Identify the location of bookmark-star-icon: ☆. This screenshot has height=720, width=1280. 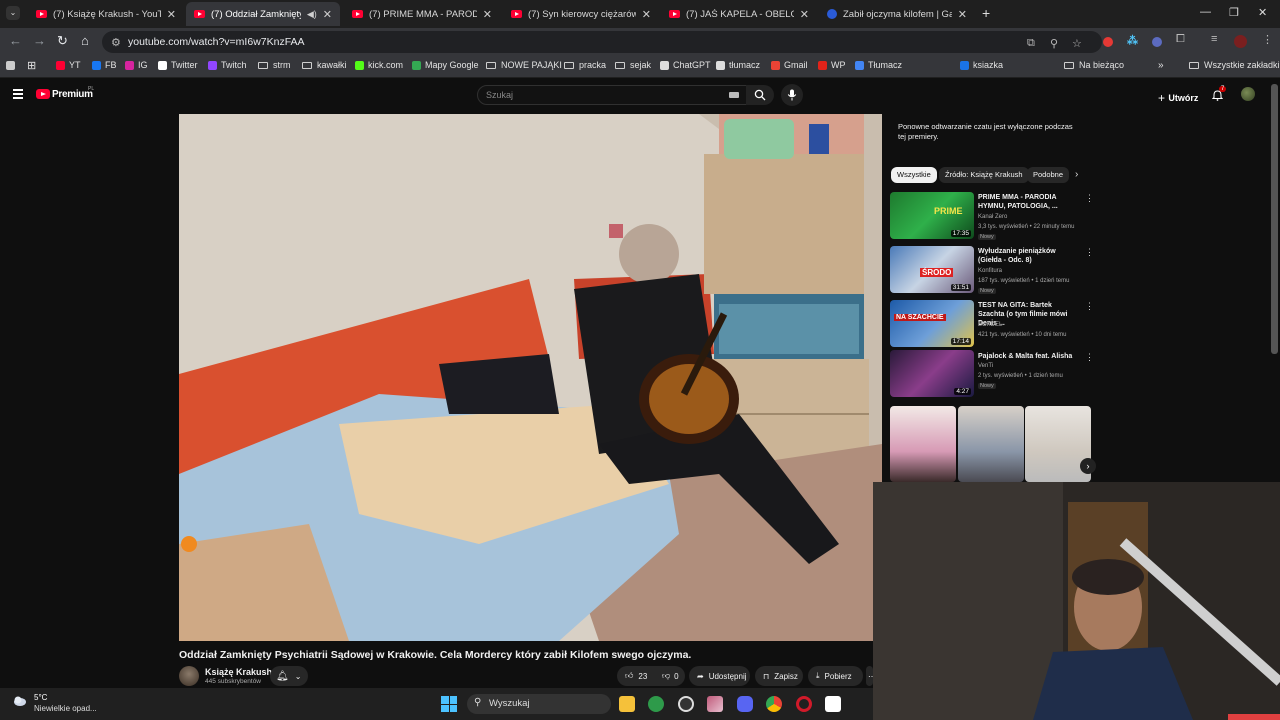
(1077, 43).